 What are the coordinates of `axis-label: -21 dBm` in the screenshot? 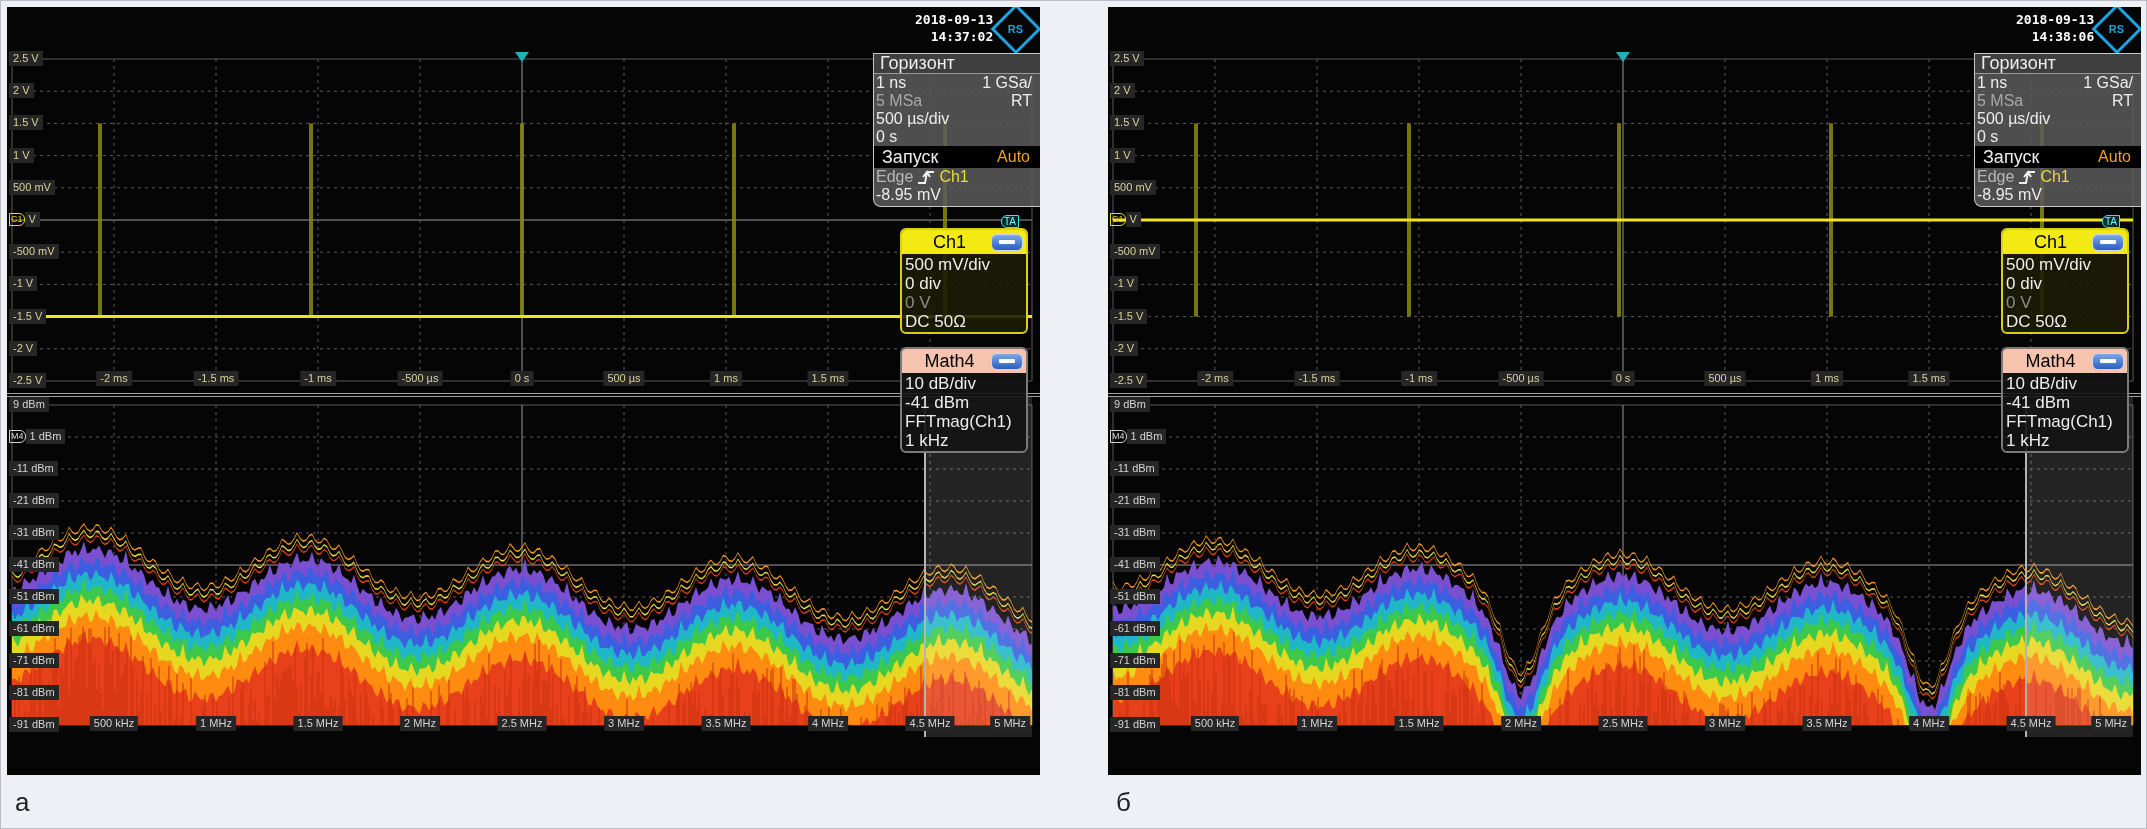 It's located at (1135, 500).